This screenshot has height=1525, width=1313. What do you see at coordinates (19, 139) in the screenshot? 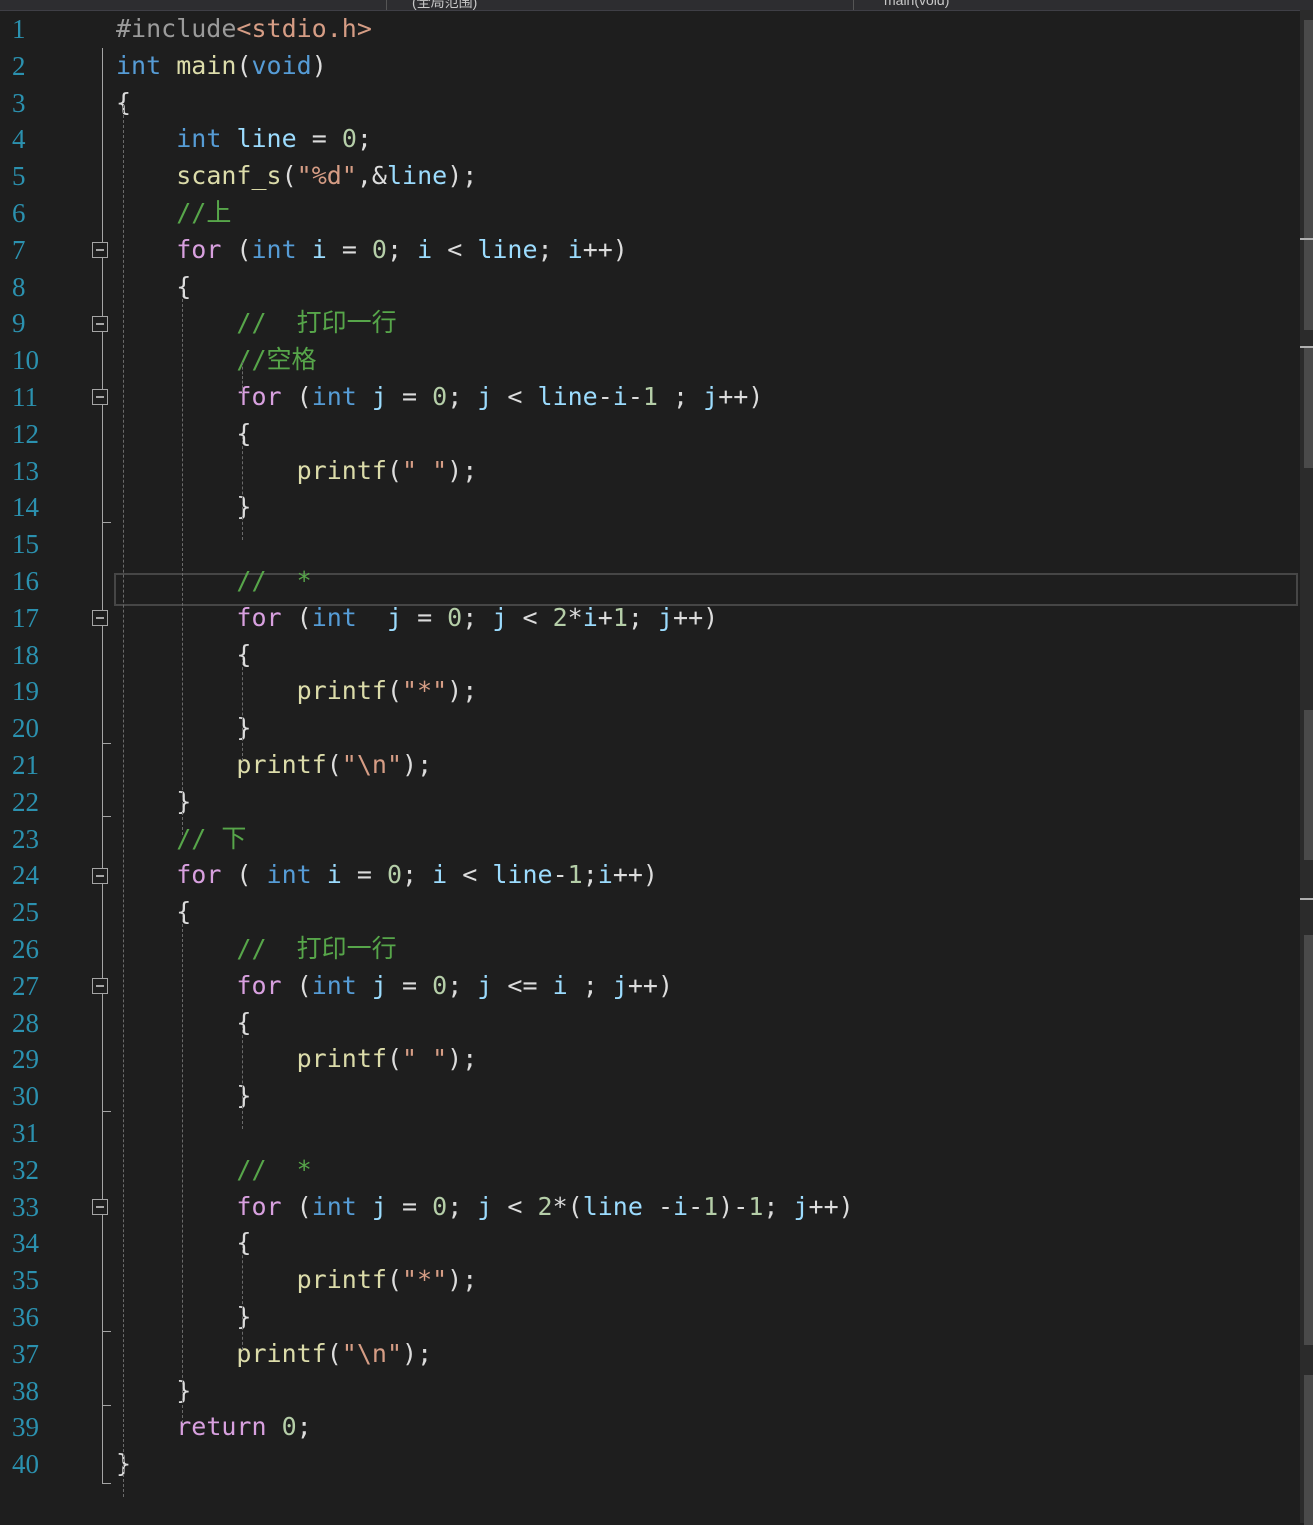
I see `line-number: 4` at bounding box center [19, 139].